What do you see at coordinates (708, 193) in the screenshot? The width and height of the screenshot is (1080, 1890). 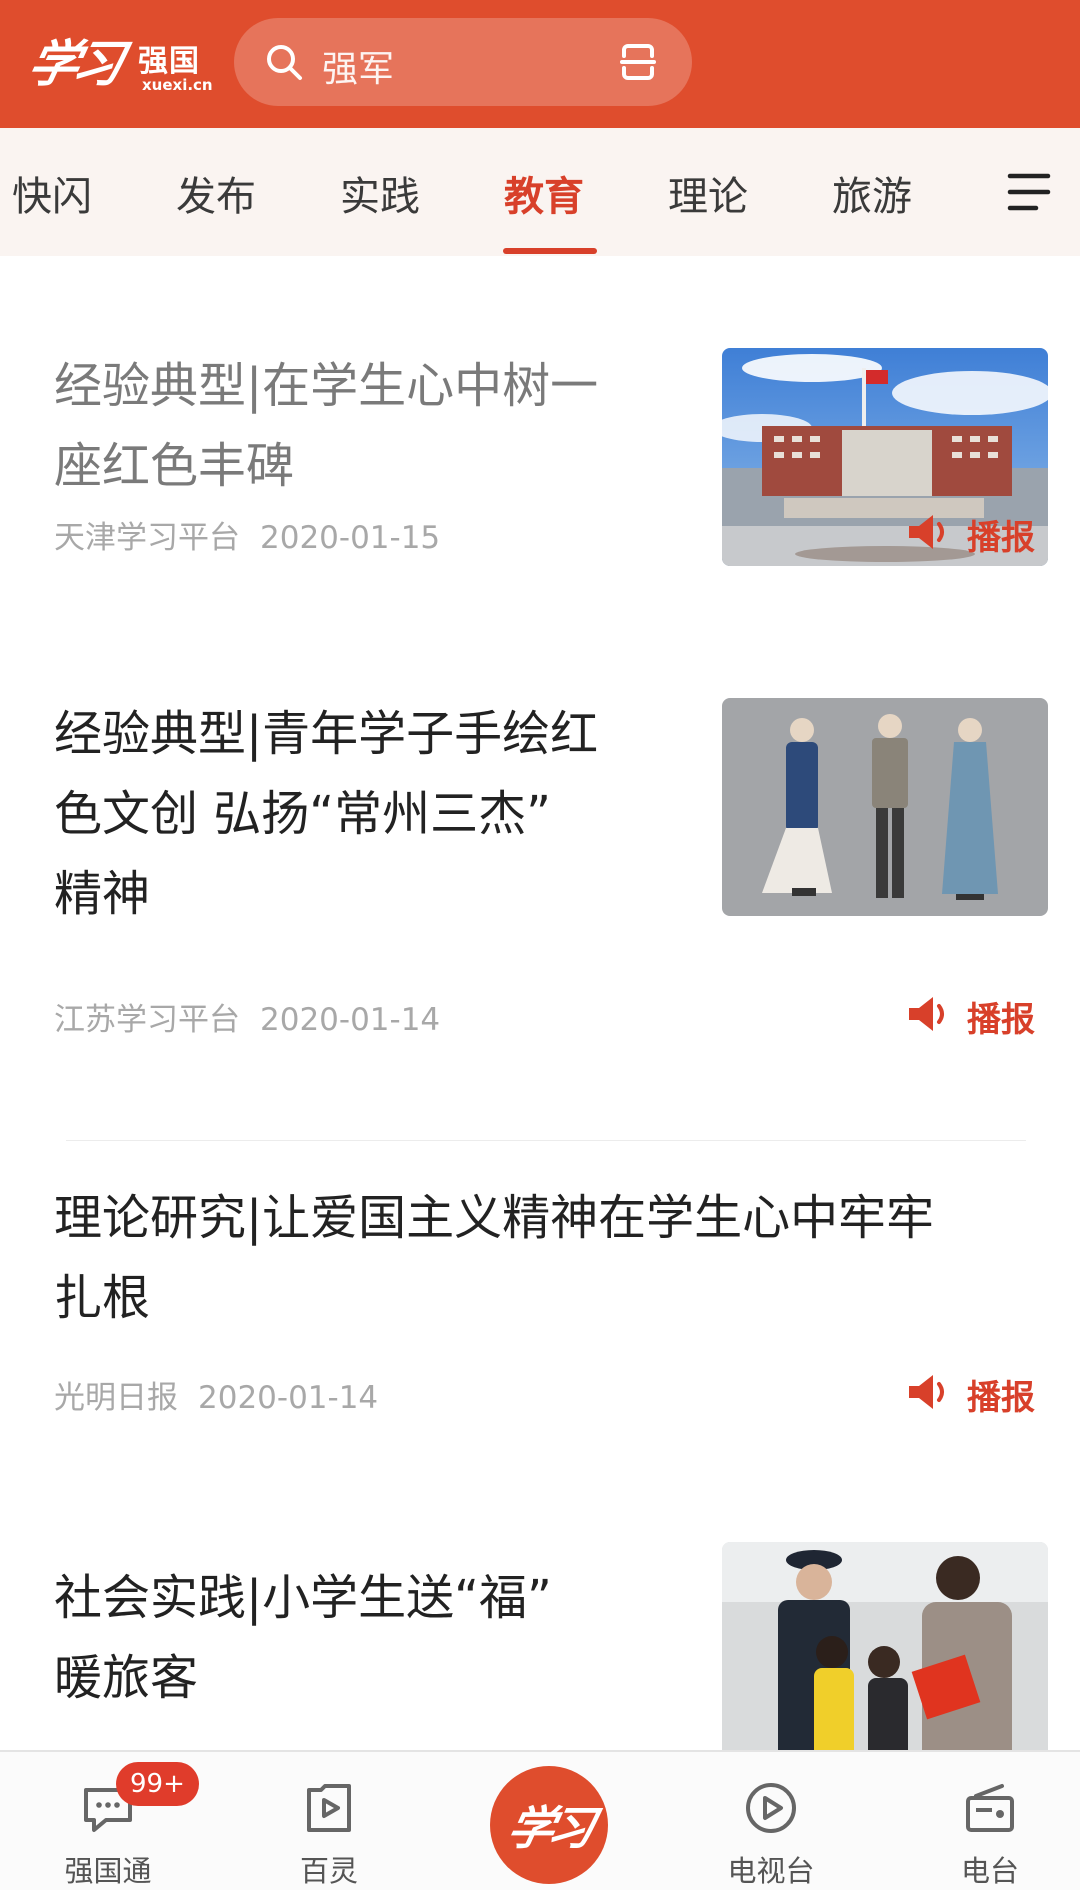 I see `tab-lilun: 理论` at bounding box center [708, 193].